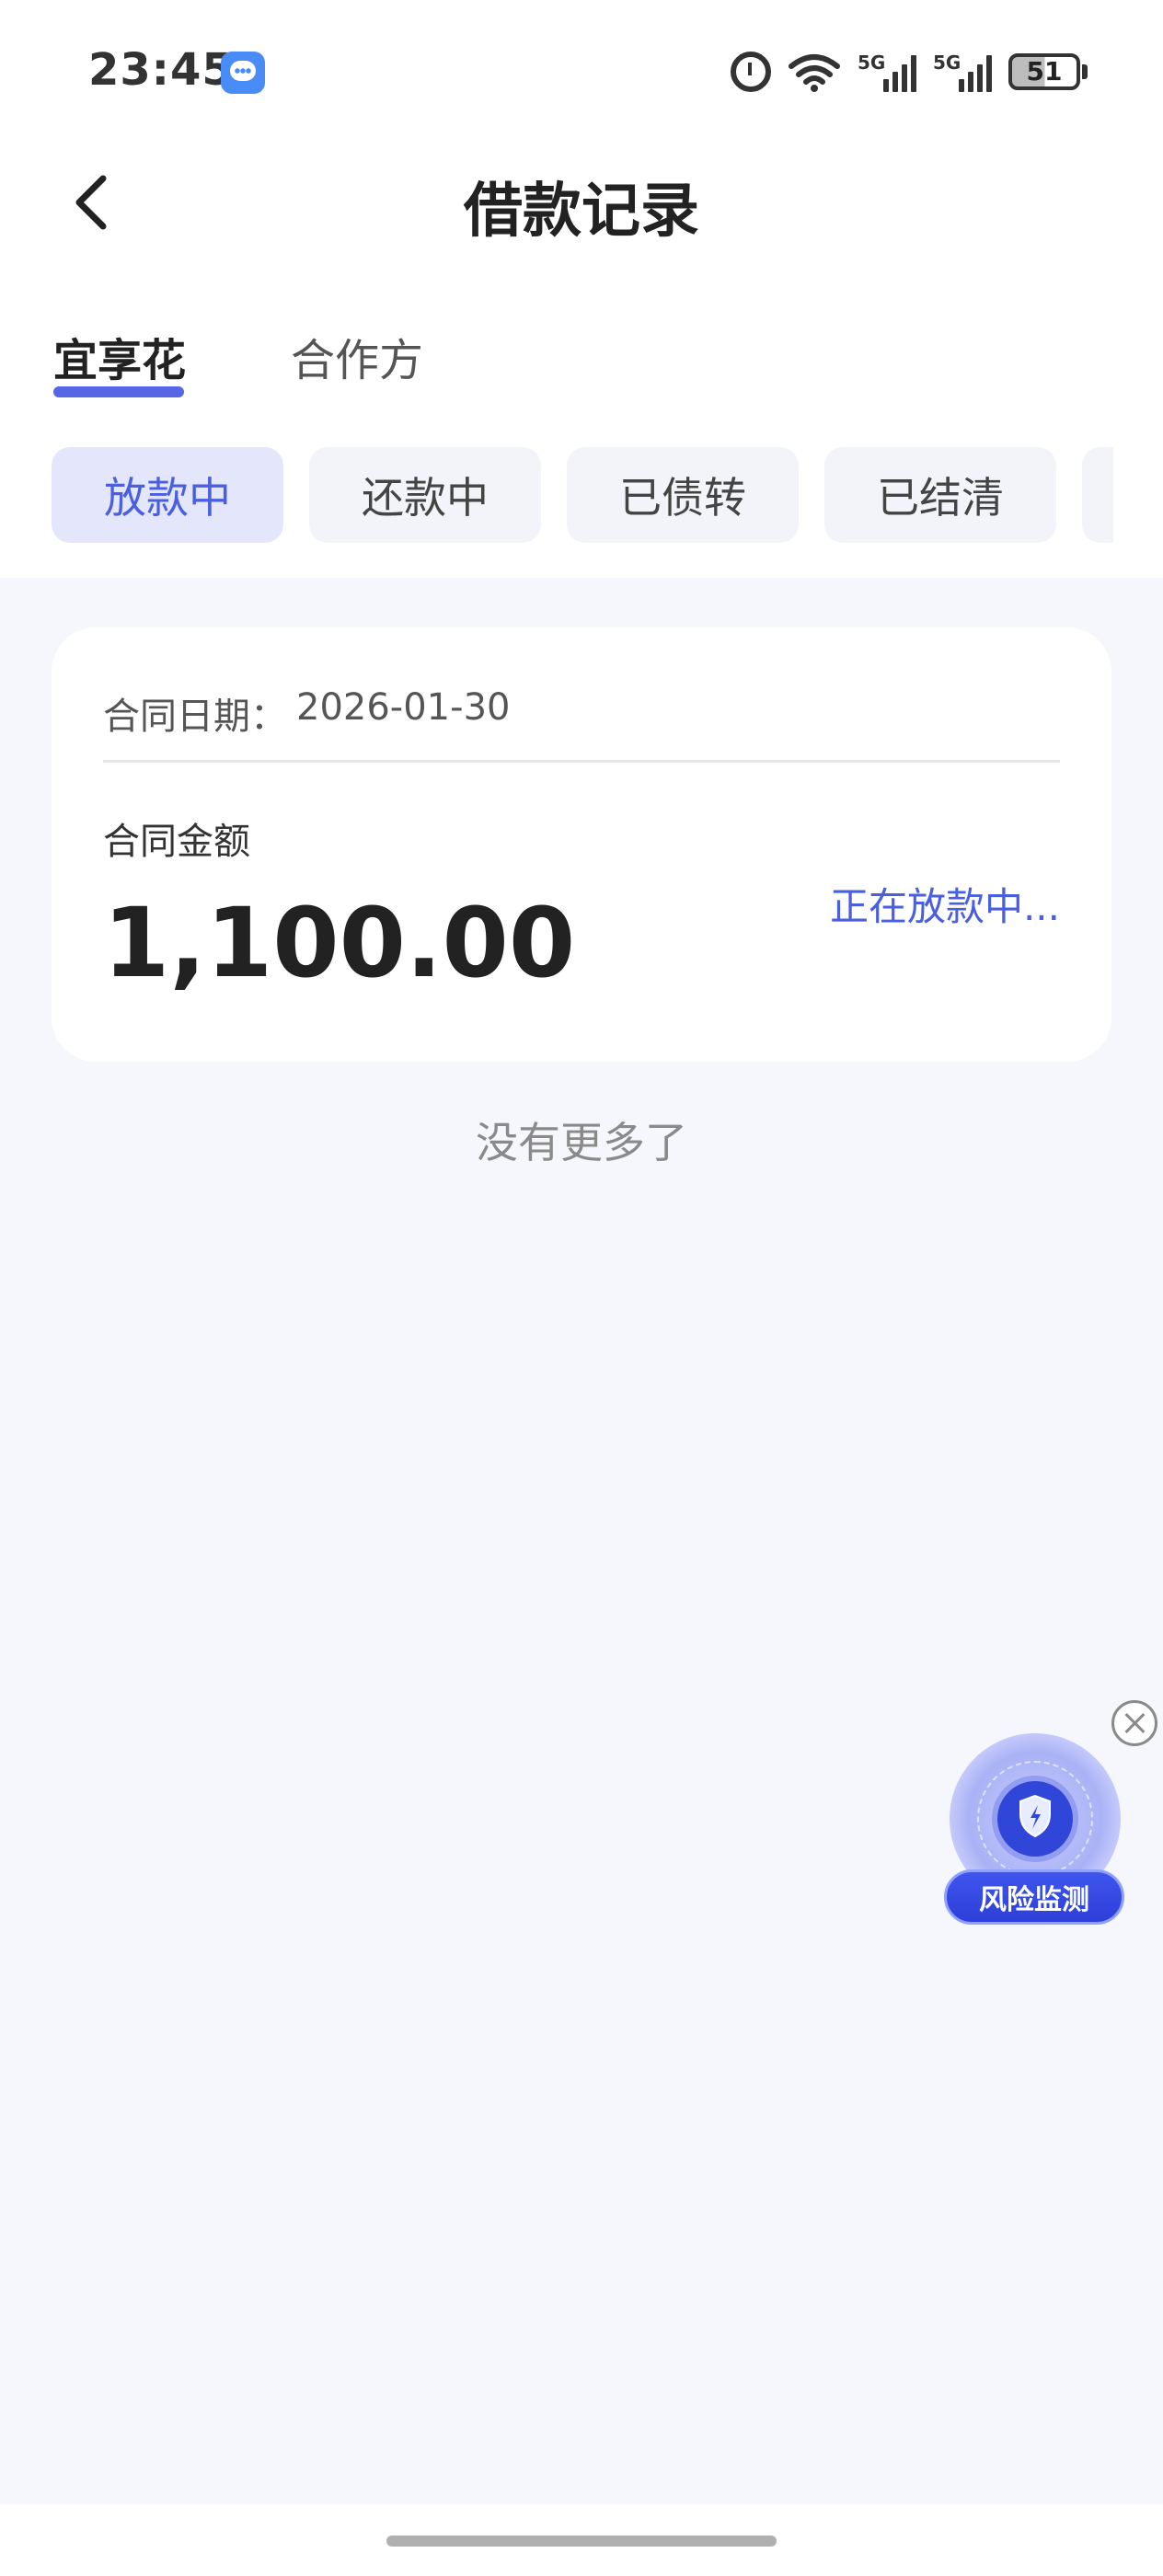  I want to click on message-icon, so click(243, 73).